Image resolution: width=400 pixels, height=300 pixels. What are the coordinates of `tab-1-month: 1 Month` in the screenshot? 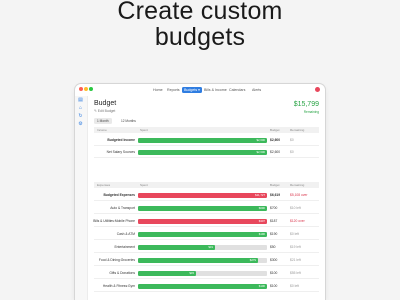 It's located at (103, 121).